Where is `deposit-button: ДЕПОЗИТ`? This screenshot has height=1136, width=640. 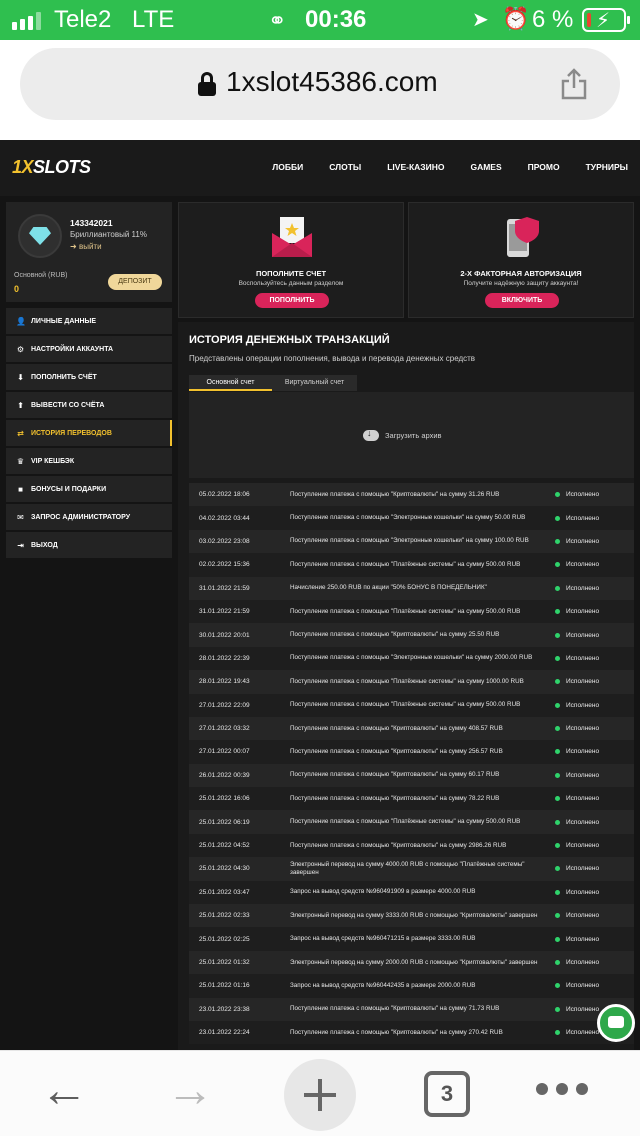
deposit-button: ДЕПОЗИТ is located at coordinates (135, 282).